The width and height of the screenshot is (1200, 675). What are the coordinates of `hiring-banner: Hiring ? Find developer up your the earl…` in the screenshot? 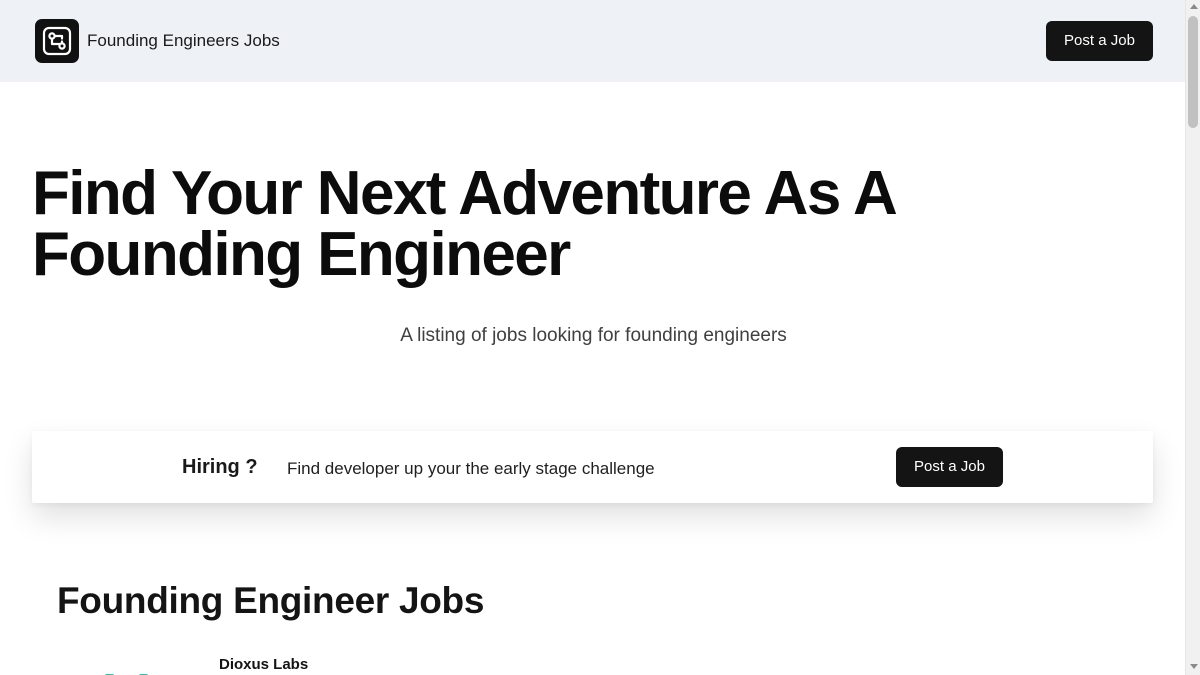 It's located at (592, 467).